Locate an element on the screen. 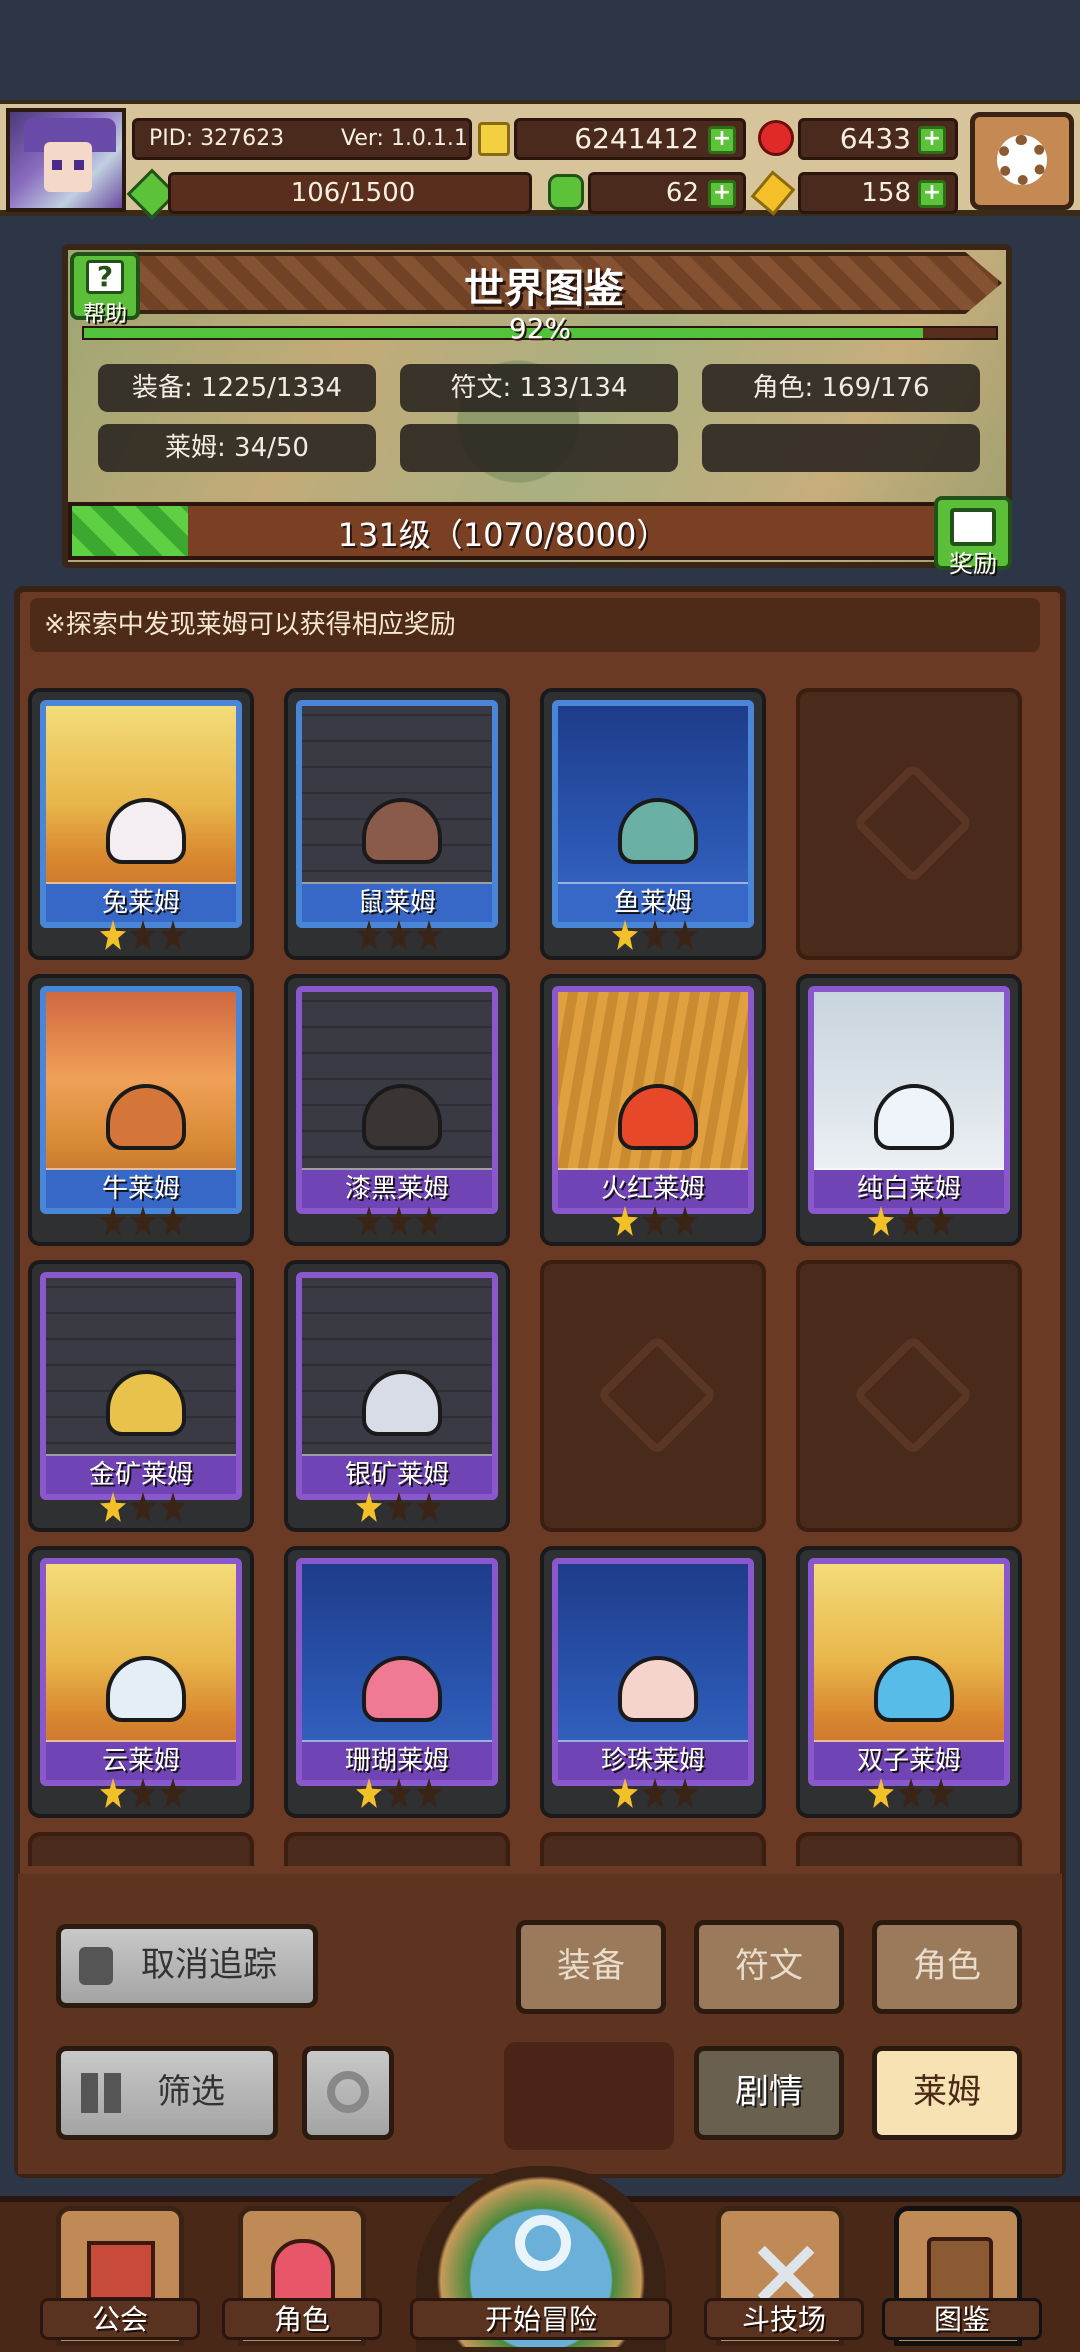 This screenshot has height=2352, width=1080. slime-card: 金矿莱姆 is located at coordinates (141, 1396).